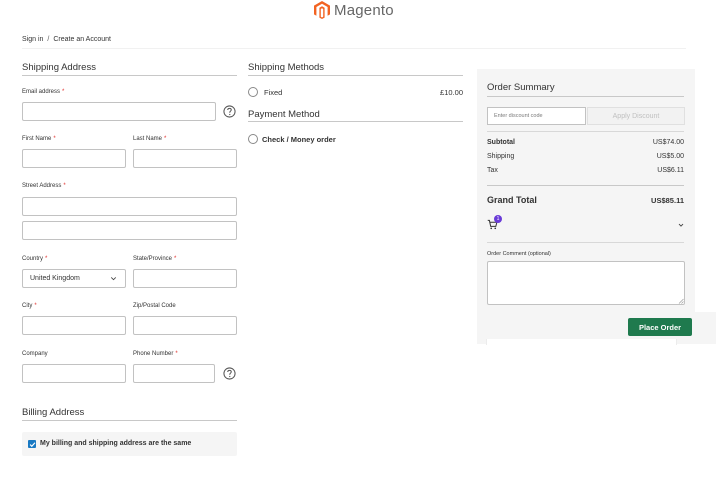  I want to click on discount-code-input: Enter discount code, so click(536, 116).